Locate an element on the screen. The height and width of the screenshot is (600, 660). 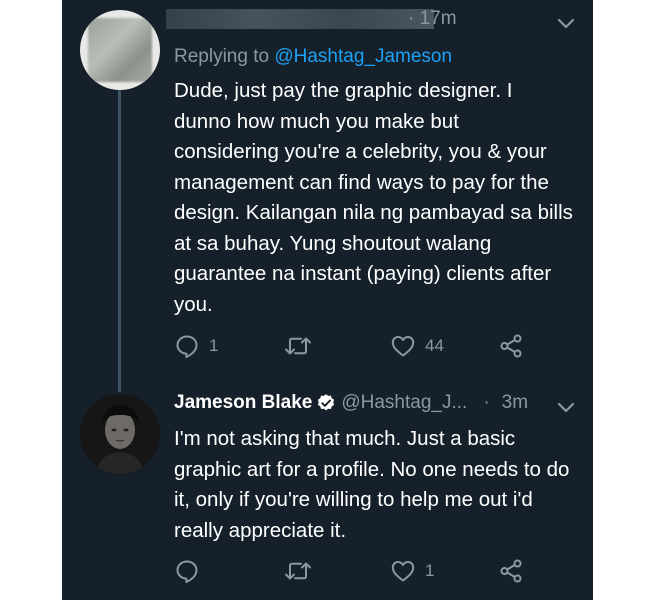
tweet-actions: 1 is located at coordinates (354, 572).